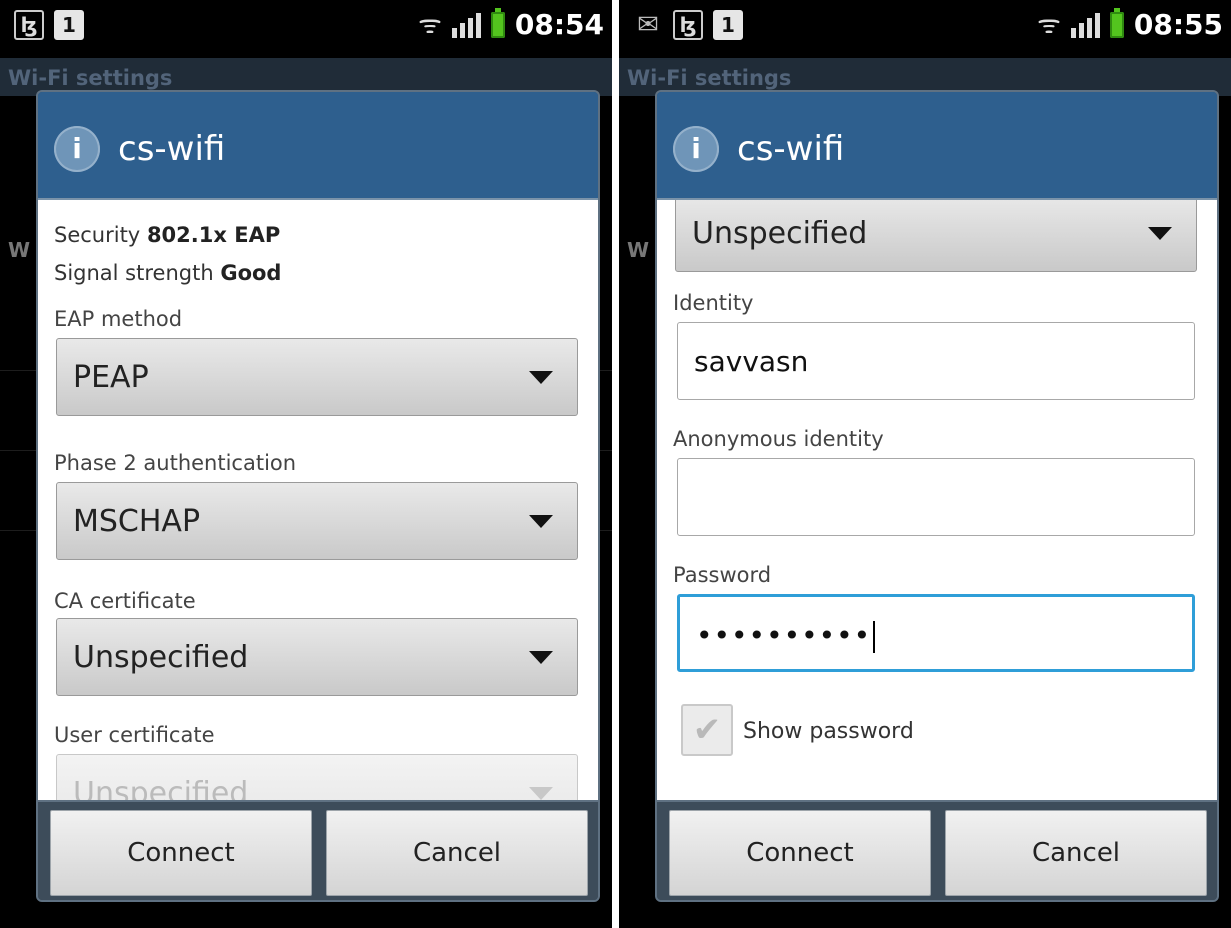  I want to click on user-certificate-label: User certificate, so click(134, 735).